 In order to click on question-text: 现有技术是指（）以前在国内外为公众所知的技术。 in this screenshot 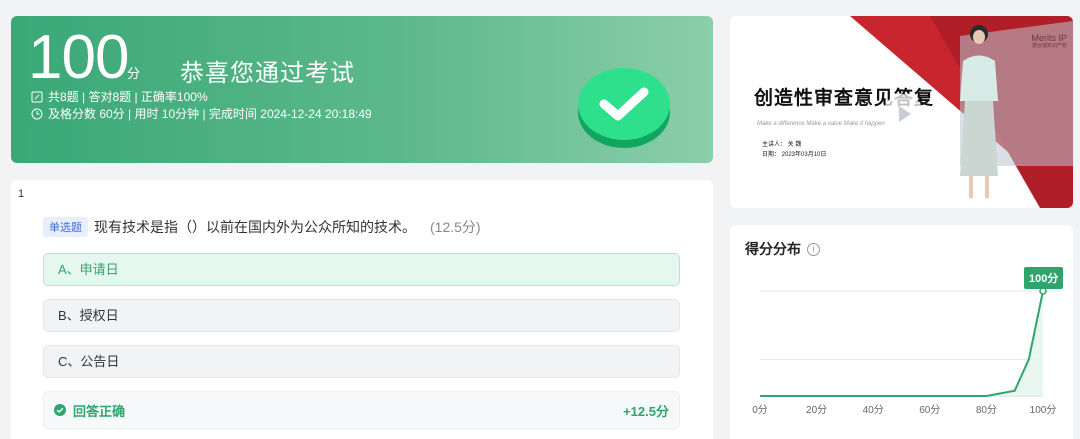, I will do `click(255, 227)`.